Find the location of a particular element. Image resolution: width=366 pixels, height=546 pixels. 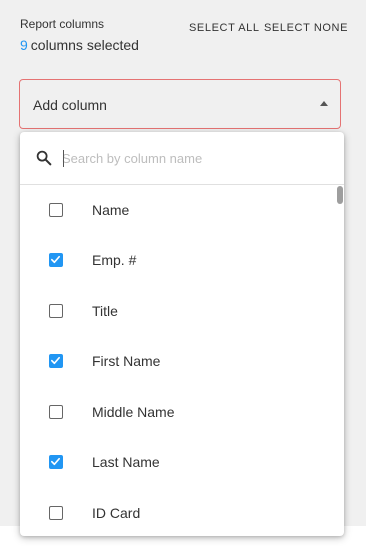

column-item-label: Title is located at coordinates (105, 311).